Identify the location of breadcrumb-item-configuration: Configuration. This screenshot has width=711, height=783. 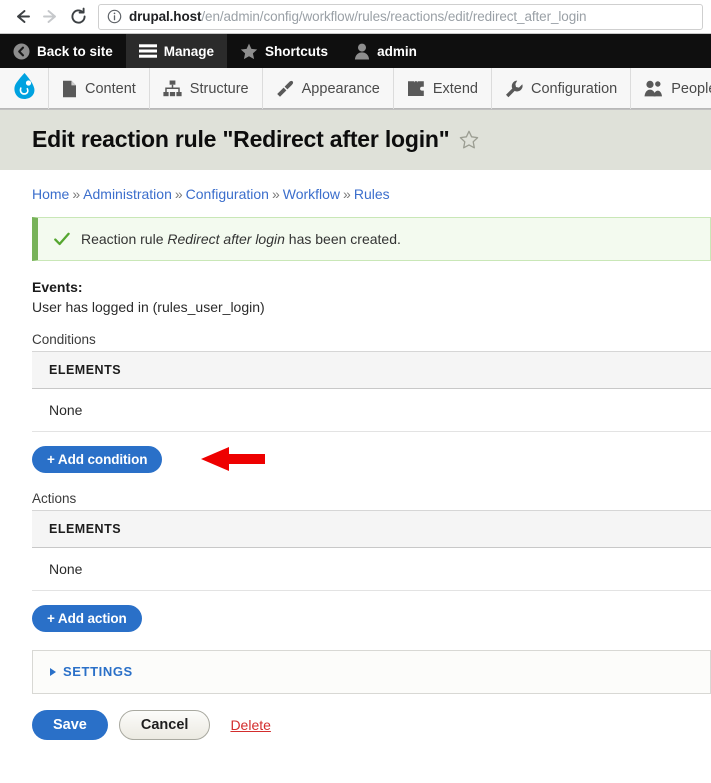
(227, 194).